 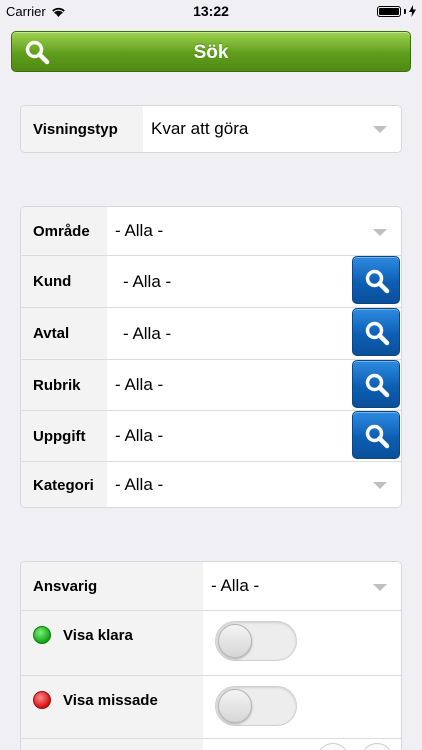 I want to click on customer-search-button, so click(x=376, y=280).